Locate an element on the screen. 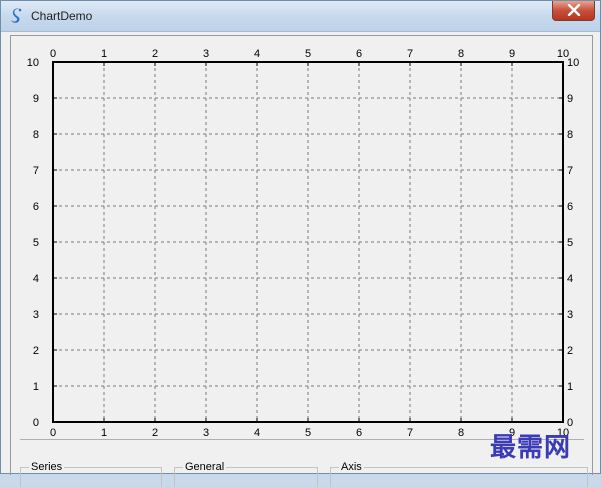  y-tick-label-left: 10 is located at coordinates (33, 63).